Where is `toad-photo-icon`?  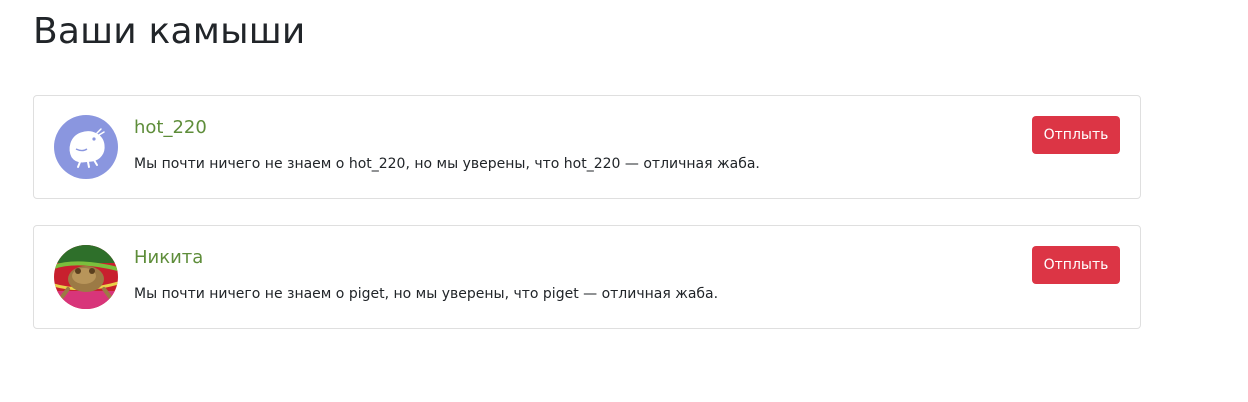 toad-photo-icon is located at coordinates (86, 277).